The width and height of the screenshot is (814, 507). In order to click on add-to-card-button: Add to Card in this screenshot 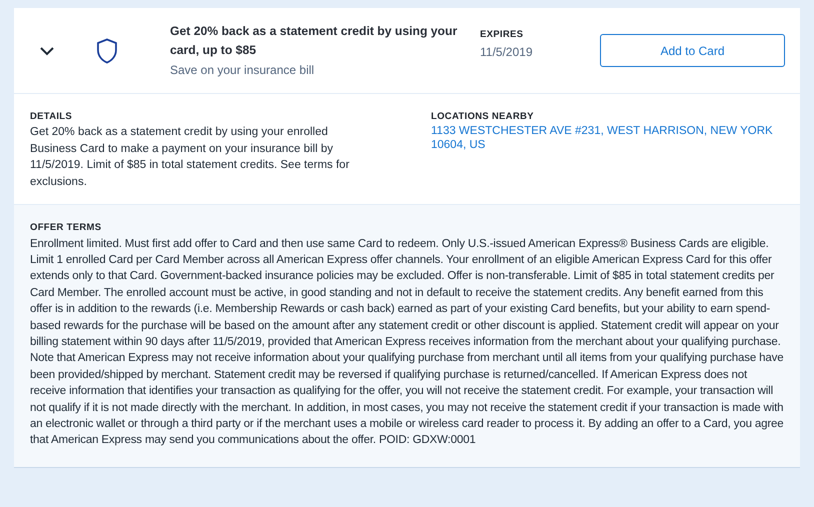, I will do `click(692, 50)`.